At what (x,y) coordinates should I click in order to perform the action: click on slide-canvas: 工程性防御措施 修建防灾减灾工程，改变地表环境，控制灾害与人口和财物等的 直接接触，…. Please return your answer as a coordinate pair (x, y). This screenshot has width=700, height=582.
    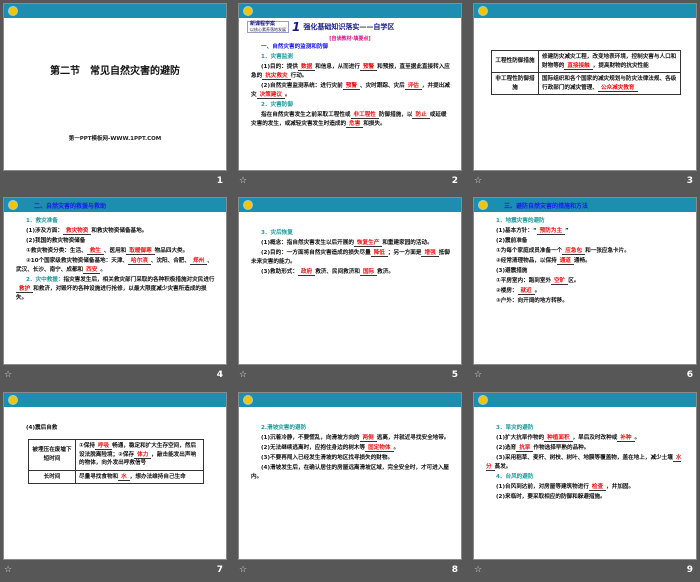
    Looking at the image, I should click on (585, 87).